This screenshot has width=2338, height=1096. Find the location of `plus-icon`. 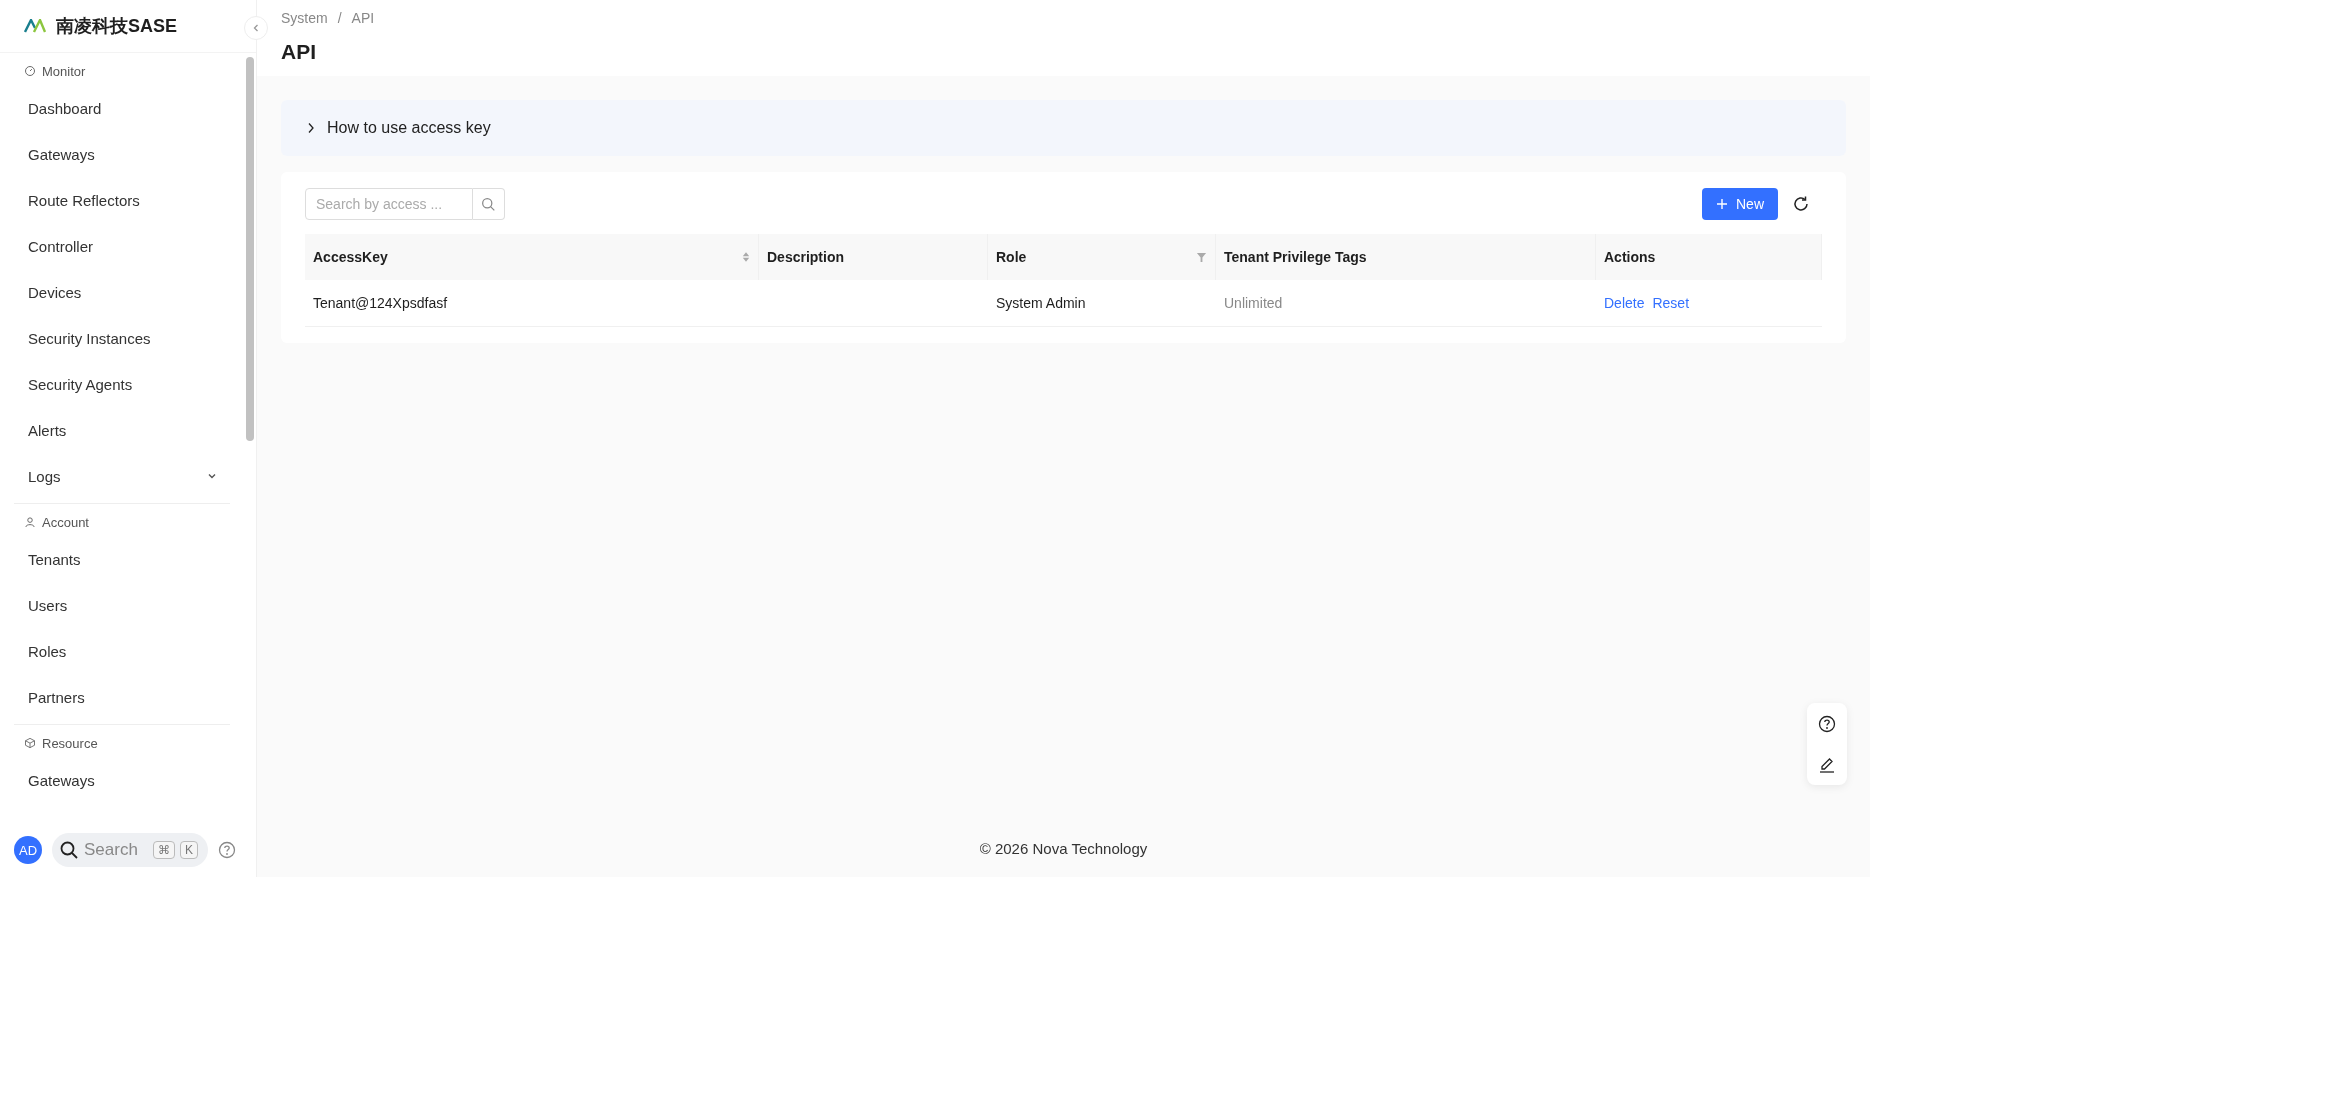

plus-icon is located at coordinates (1722, 204).